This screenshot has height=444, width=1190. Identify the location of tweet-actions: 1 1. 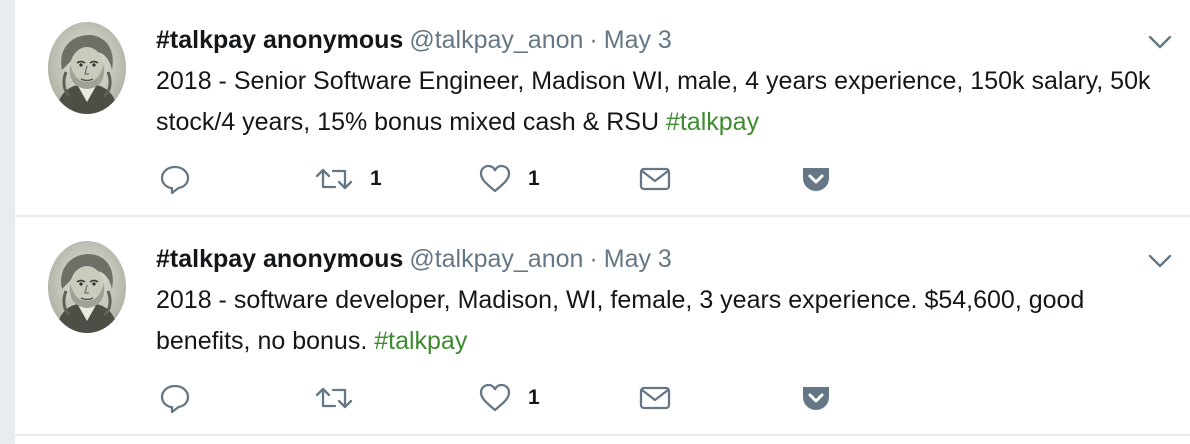
(506, 179).